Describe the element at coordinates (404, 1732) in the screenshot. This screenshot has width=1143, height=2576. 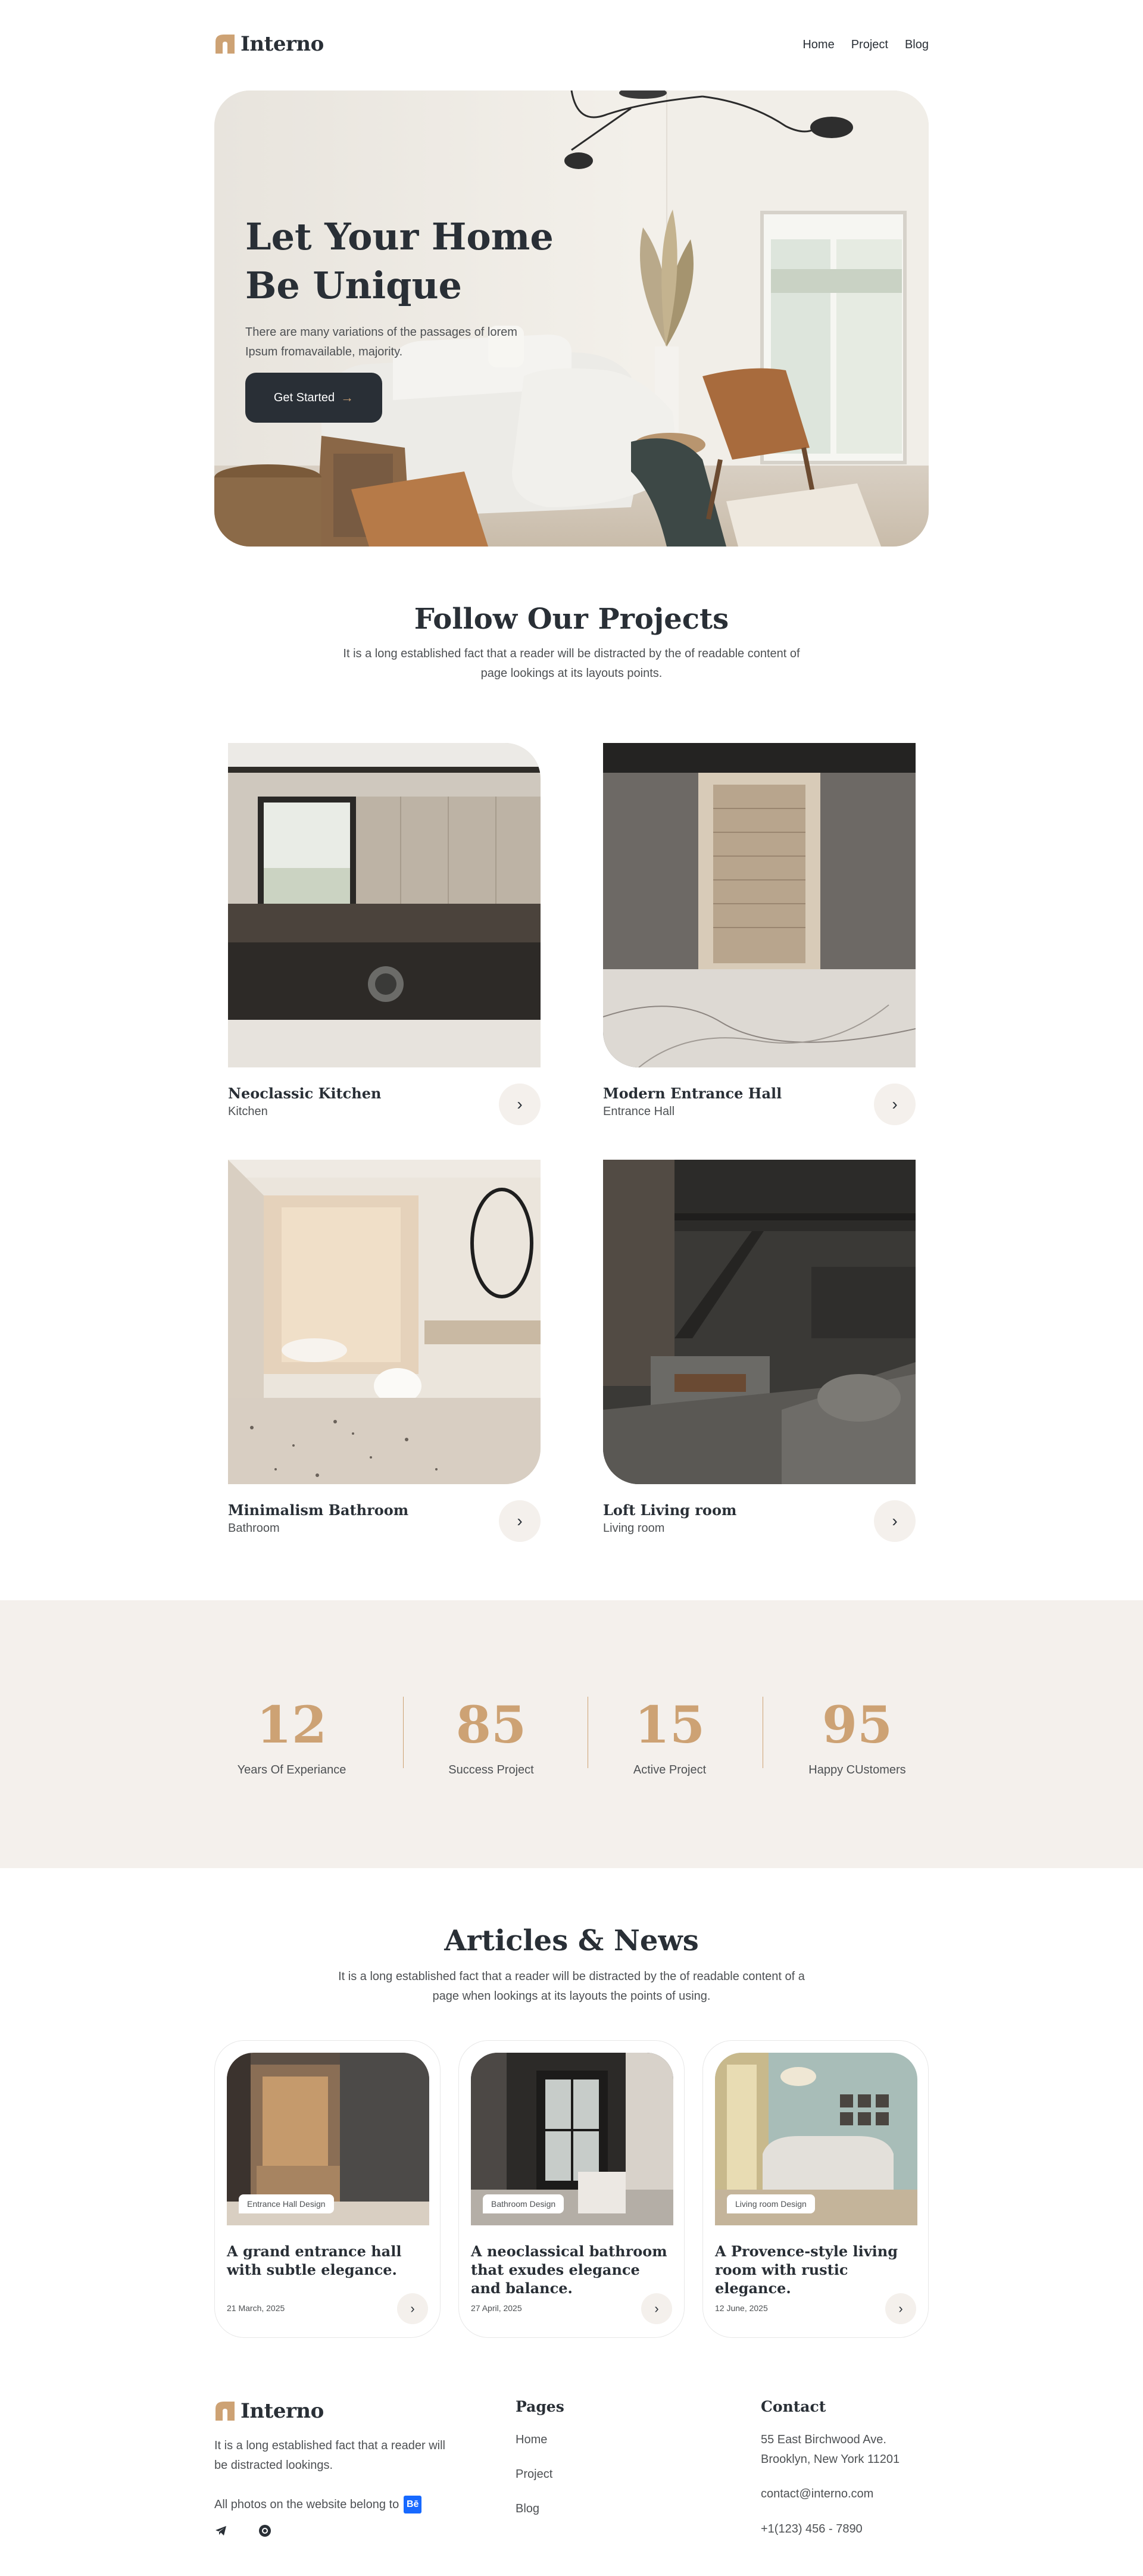
I see `stat-divider` at that location.